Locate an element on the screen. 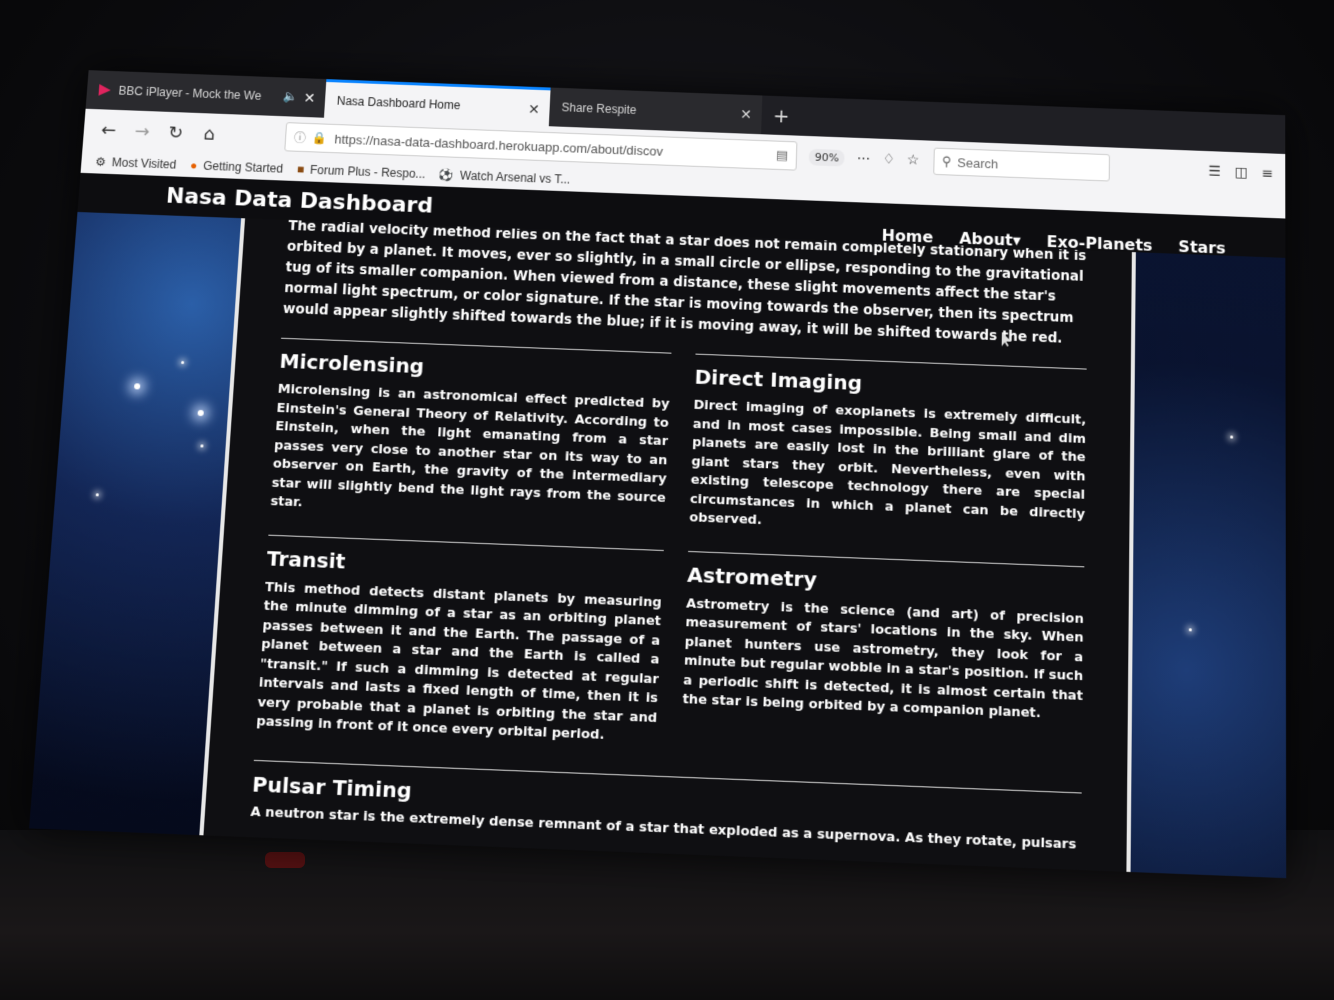 The image size is (1334, 1000). nav-stars-link: Stars is located at coordinates (1201, 247).